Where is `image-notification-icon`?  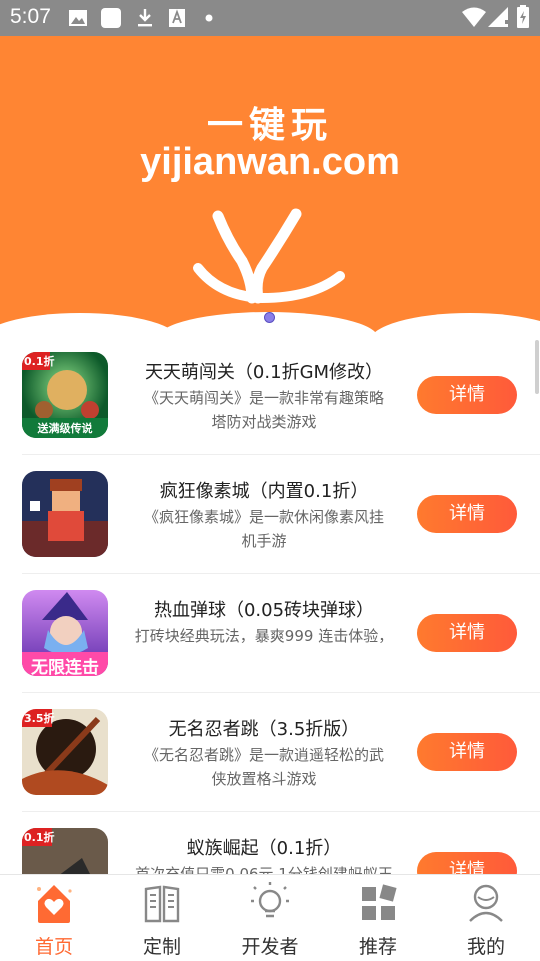
image-notification-icon is located at coordinates (78, 18).